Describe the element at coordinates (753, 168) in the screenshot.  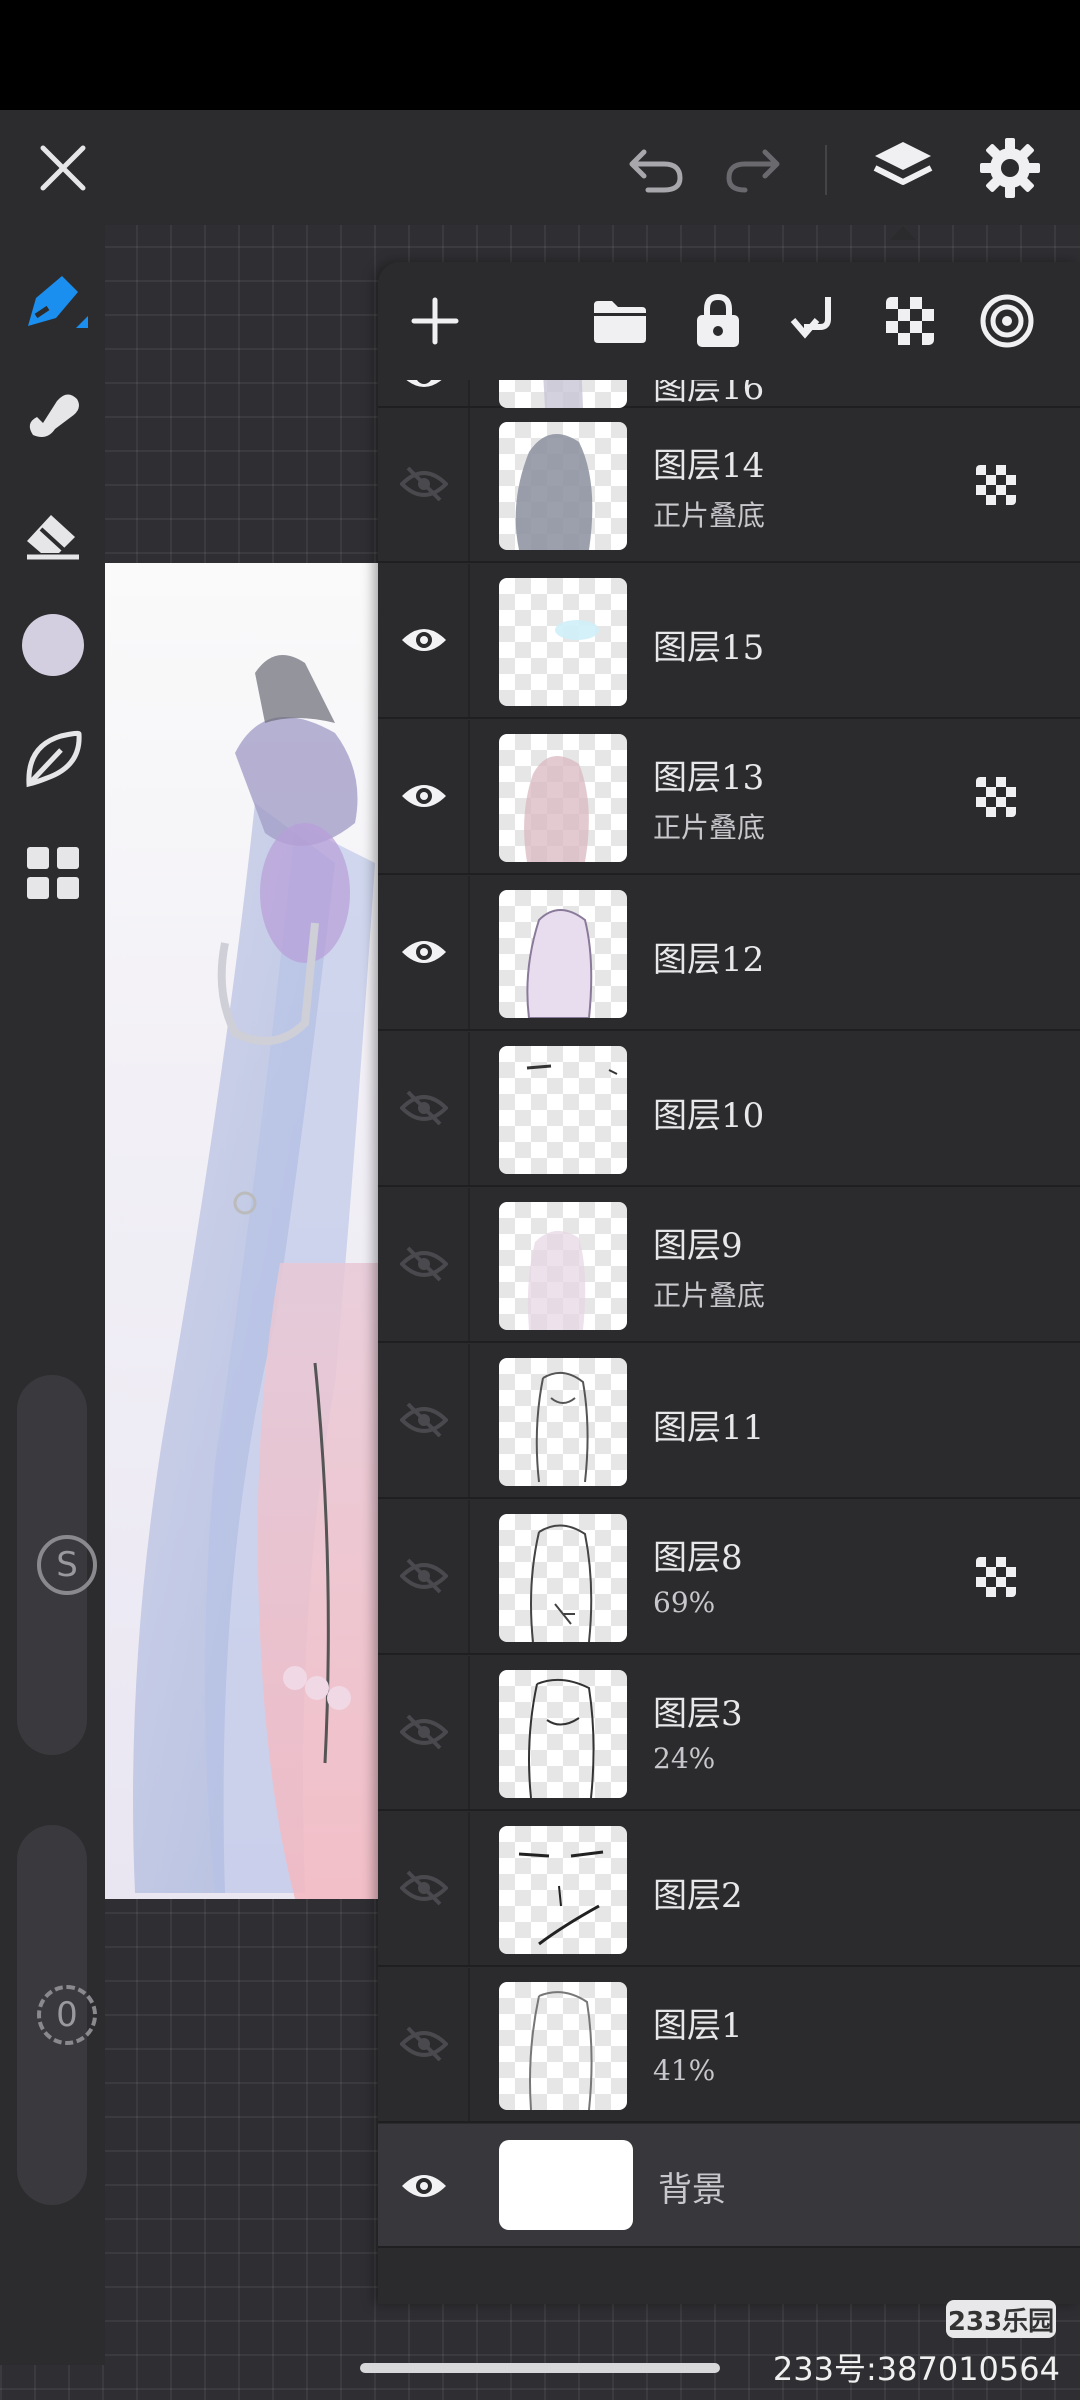
I see `redo-button` at that location.